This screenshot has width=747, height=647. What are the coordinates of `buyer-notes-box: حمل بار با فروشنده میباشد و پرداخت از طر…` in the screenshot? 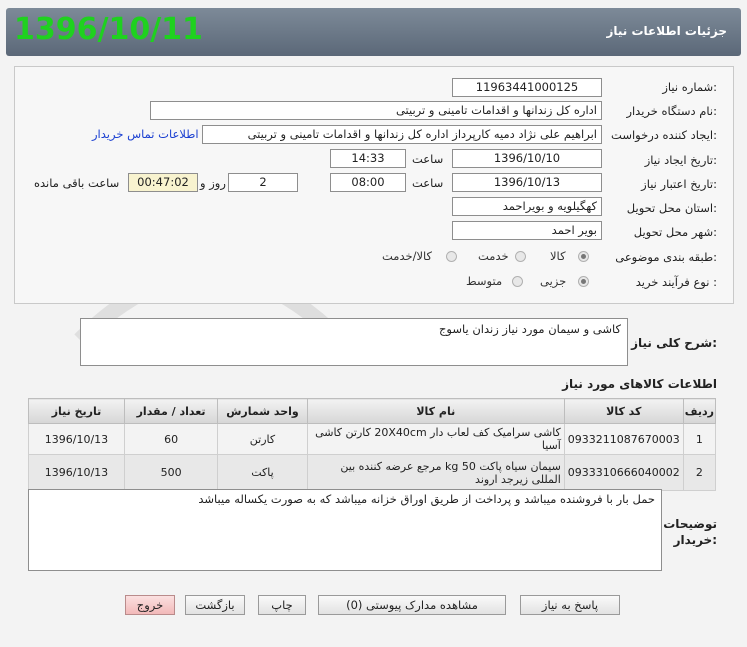 It's located at (345, 530).